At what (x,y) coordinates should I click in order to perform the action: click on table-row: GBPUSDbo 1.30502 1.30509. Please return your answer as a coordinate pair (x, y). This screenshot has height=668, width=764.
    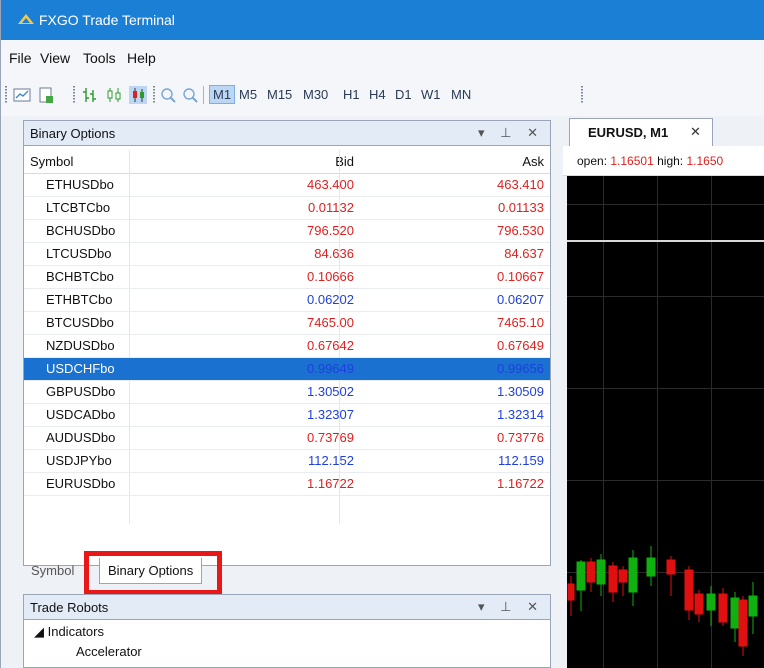
    Looking at the image, I should click on (287, 392).